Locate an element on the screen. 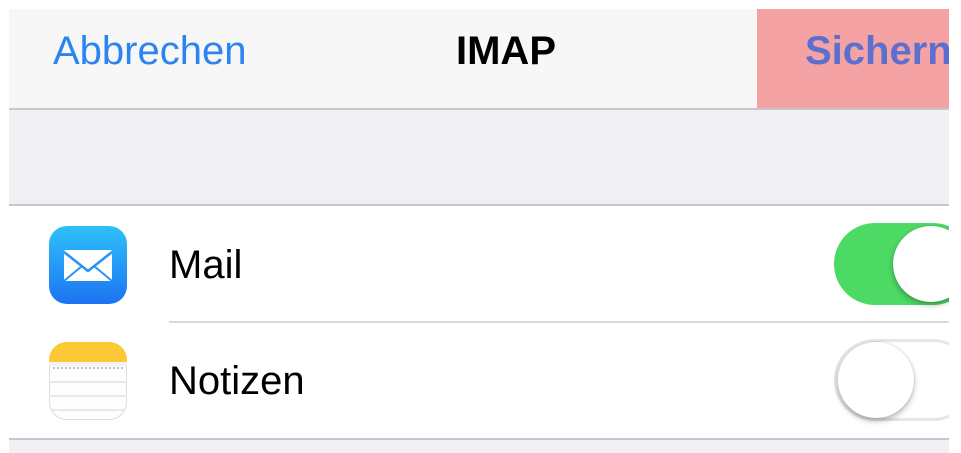 The image size is (961, 453). cancel-button: Abbrechen is located at coordinates (149, 51).